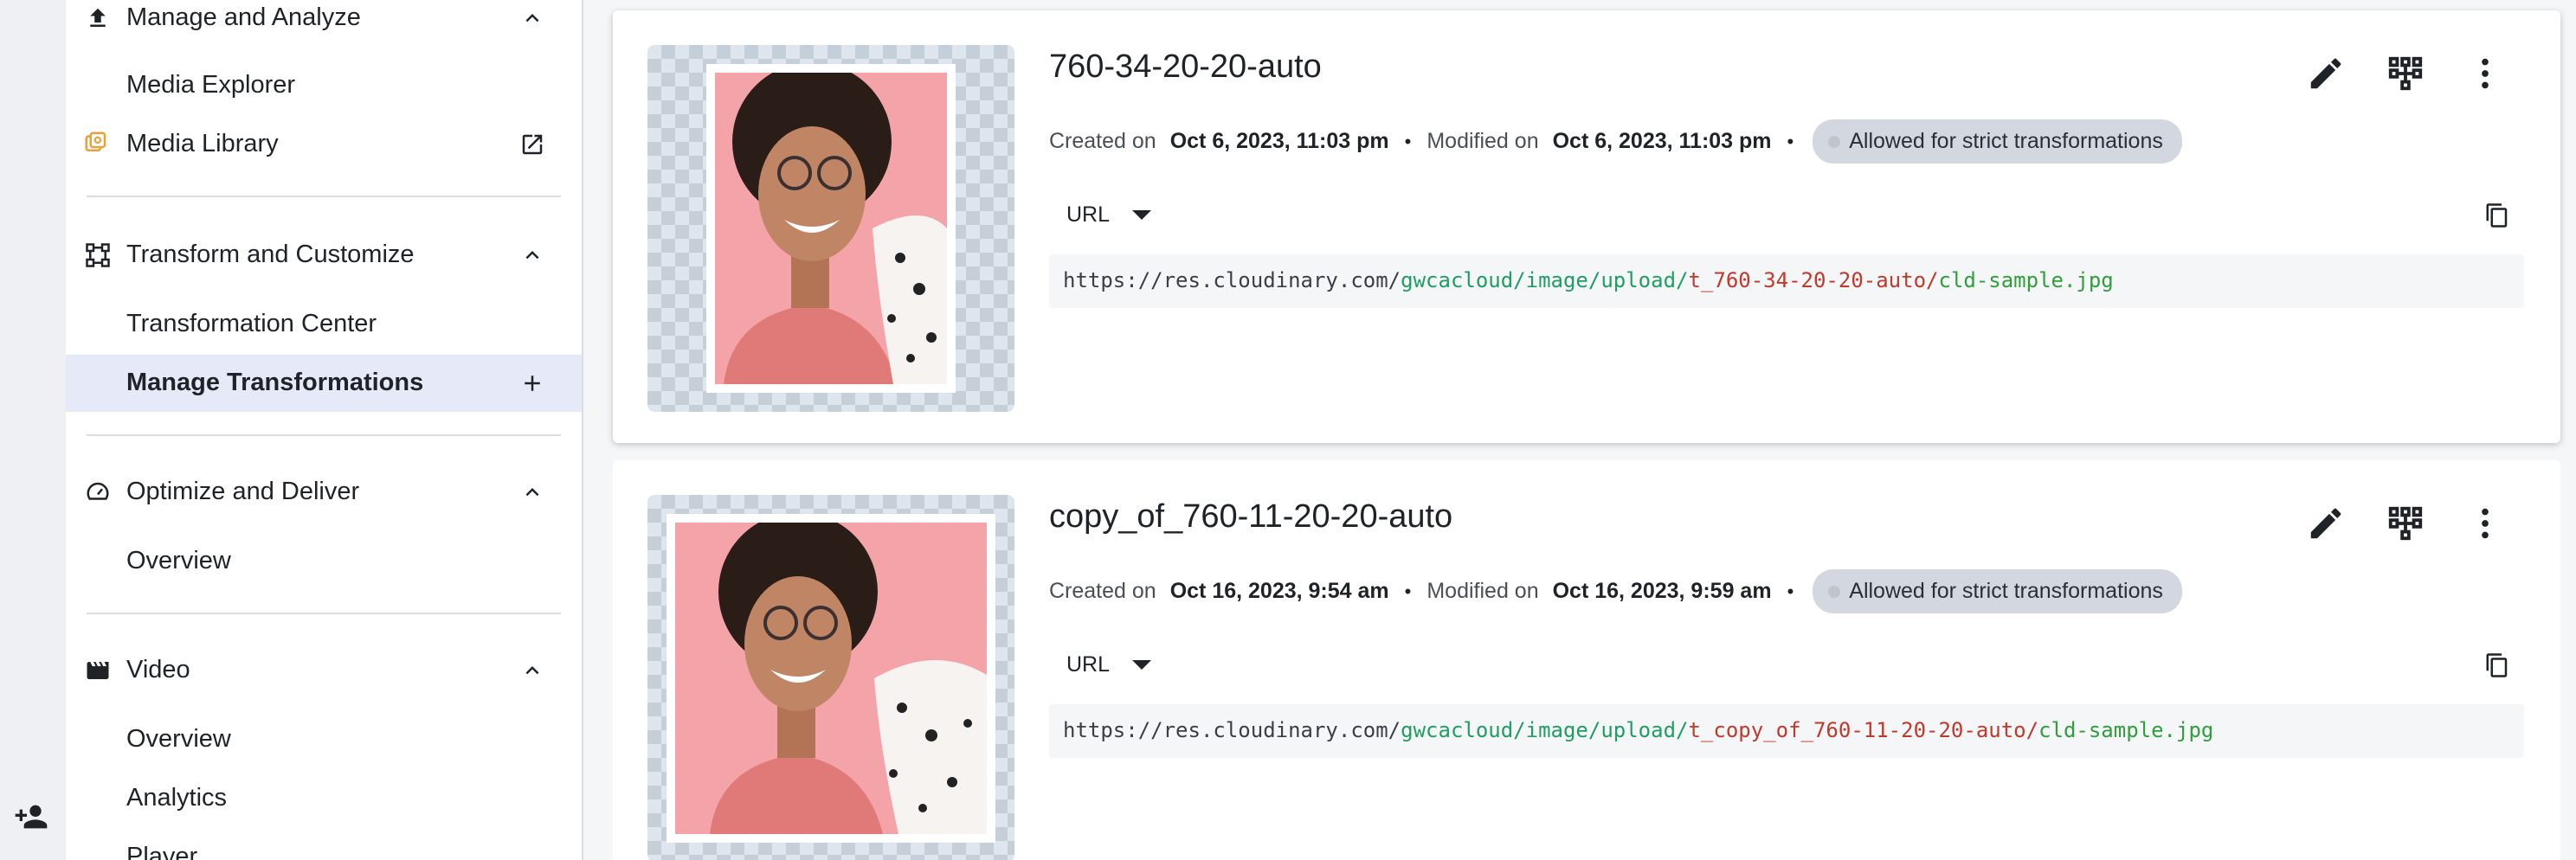  I want to click on transform-icon, so click(98, 255).